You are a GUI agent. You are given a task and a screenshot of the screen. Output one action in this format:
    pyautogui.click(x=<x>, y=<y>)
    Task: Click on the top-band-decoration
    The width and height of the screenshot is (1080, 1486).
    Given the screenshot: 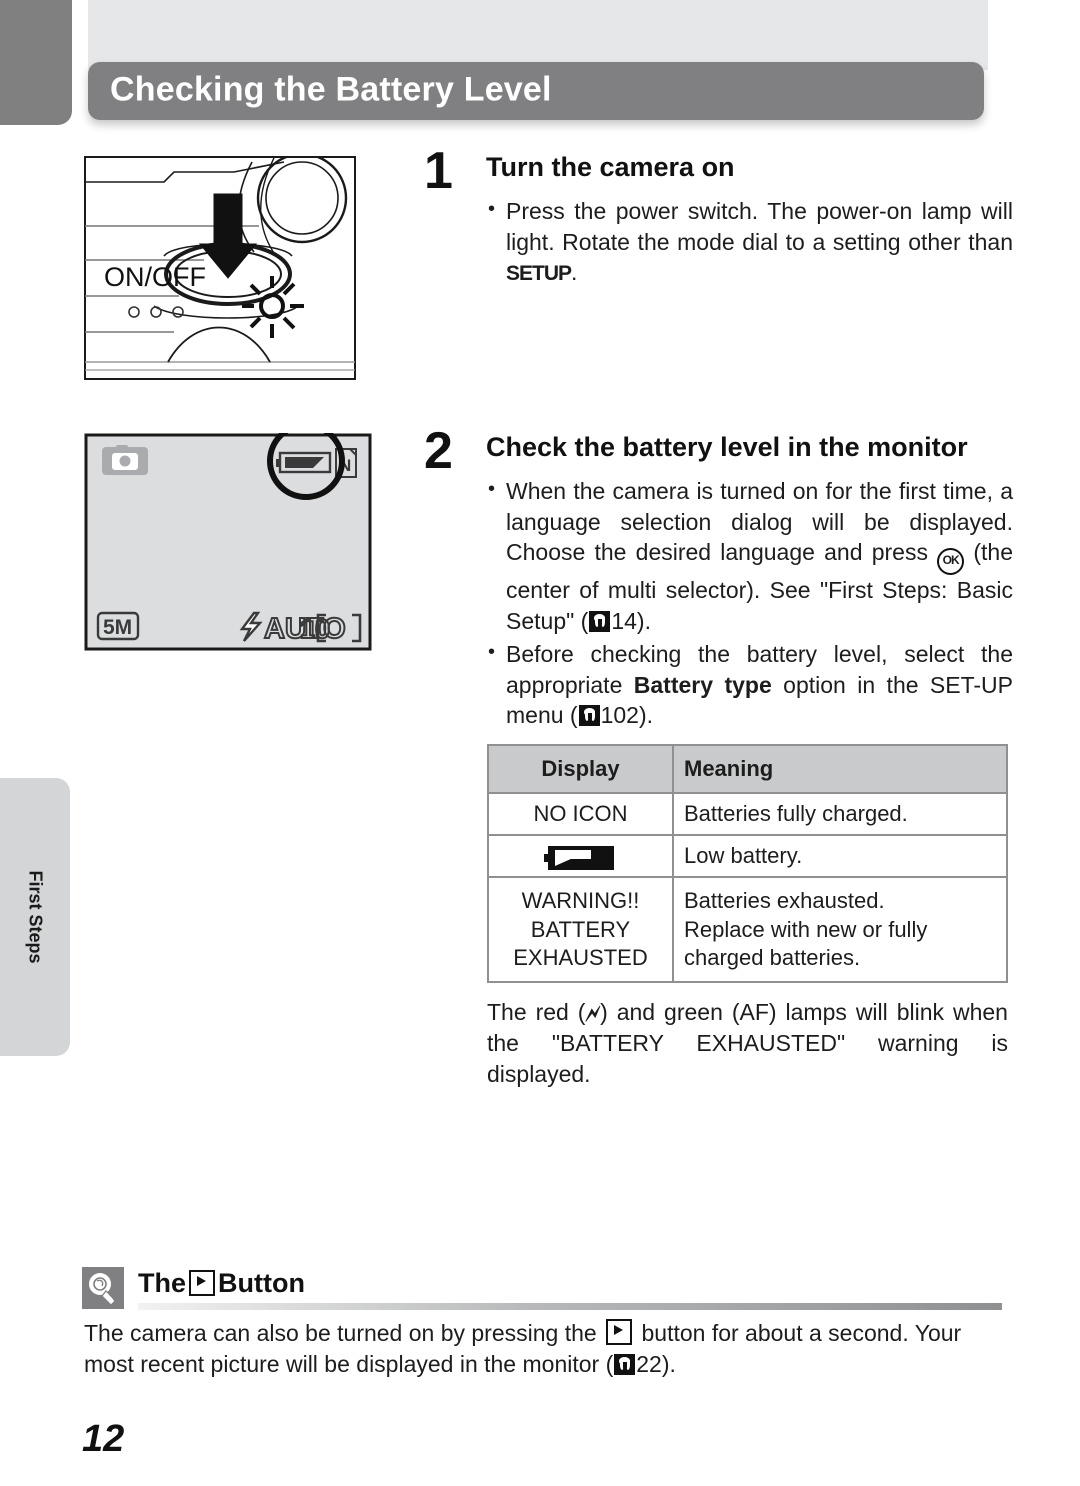 What is the action you would take?
    pyautogui.click(x=538, y=35)
    